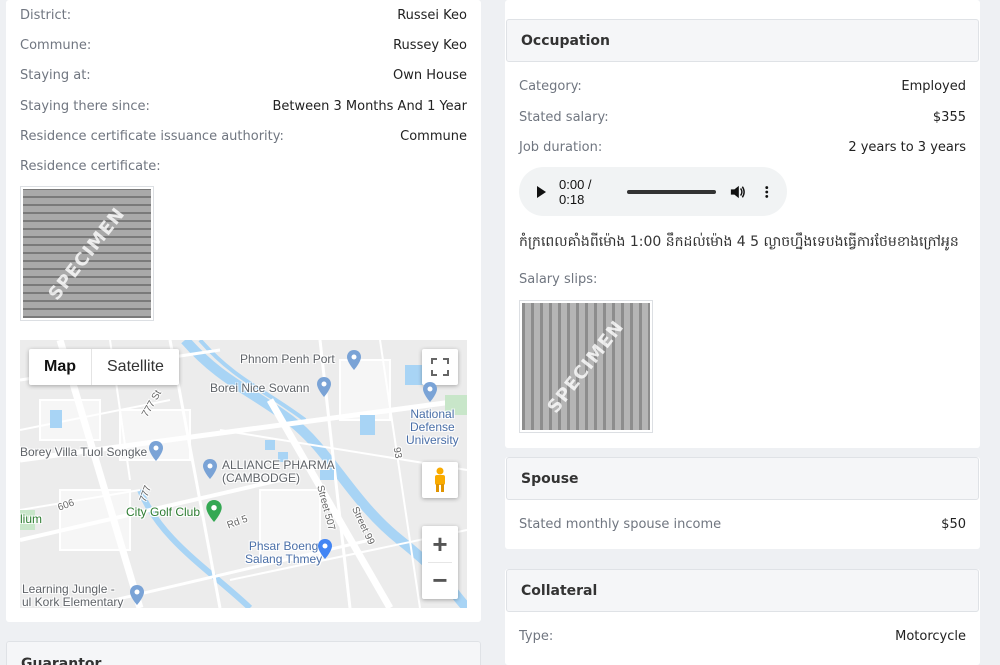  What do you see at coordinates (561, 147) in the screenshot?
I see `field-label: Job duration:` at bounding box center [561, 147].